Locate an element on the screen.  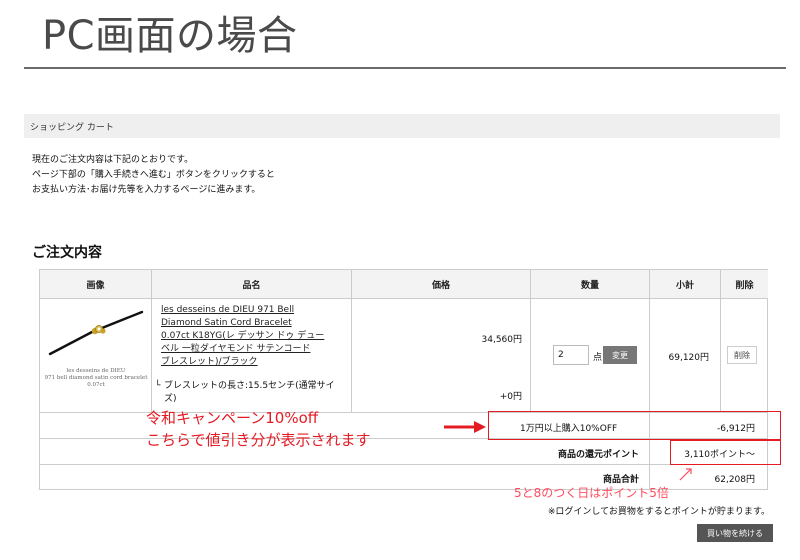
option-mark: └ is located at coordinates (158, 386).